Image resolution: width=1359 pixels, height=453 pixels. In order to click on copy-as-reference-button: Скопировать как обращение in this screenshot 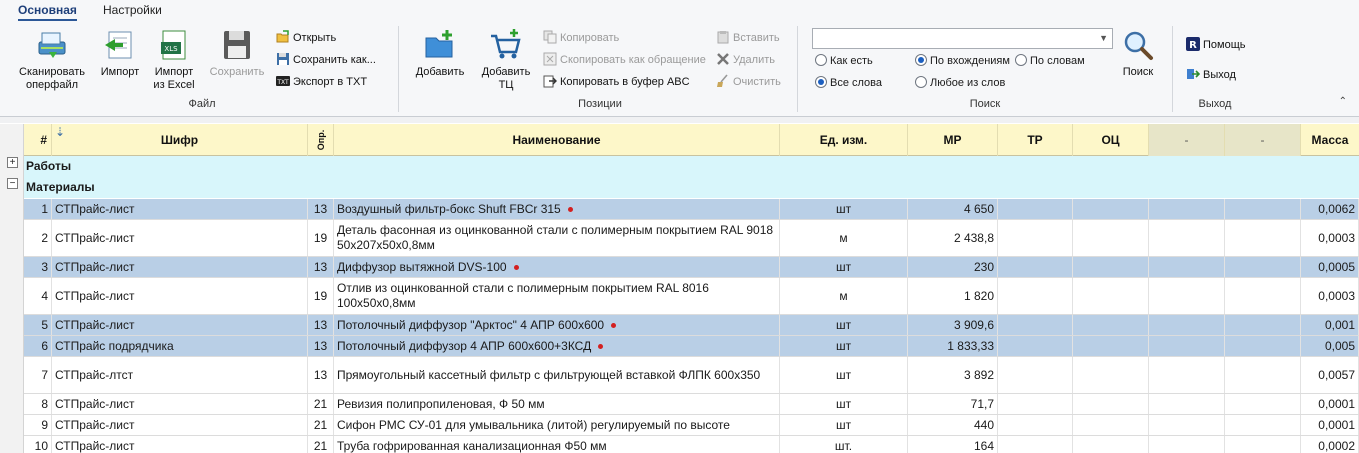, I will do `click(624, 60)`.